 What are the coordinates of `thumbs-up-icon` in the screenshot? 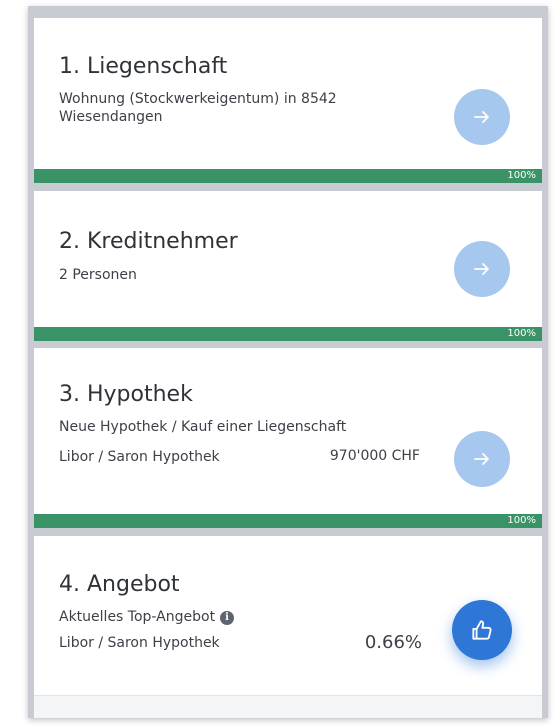 It's located at (482, 630).